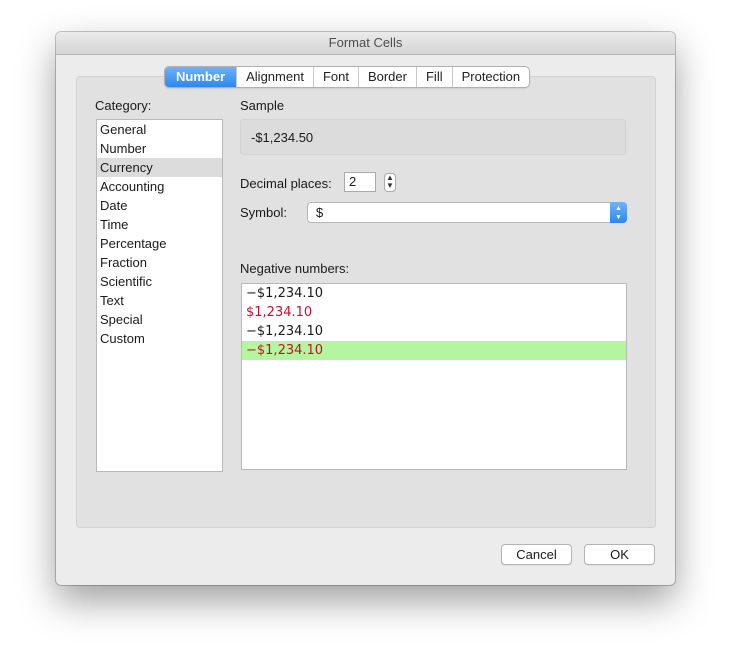 The width and height of the screenshot is (731, 665). I want to click on select-chevron-icon: ▲ ▼, so click(618, 212).